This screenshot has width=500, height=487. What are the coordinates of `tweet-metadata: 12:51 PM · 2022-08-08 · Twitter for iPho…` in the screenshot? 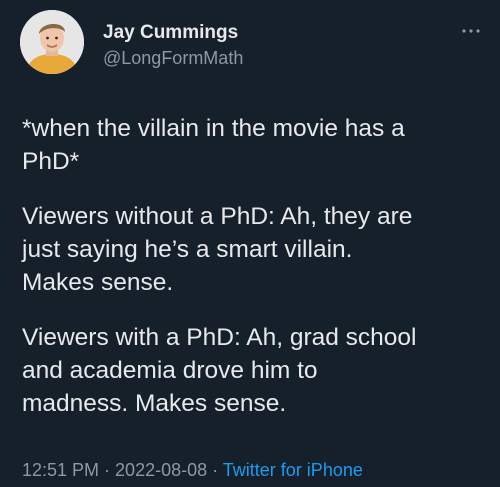 It's located at (192, 470).